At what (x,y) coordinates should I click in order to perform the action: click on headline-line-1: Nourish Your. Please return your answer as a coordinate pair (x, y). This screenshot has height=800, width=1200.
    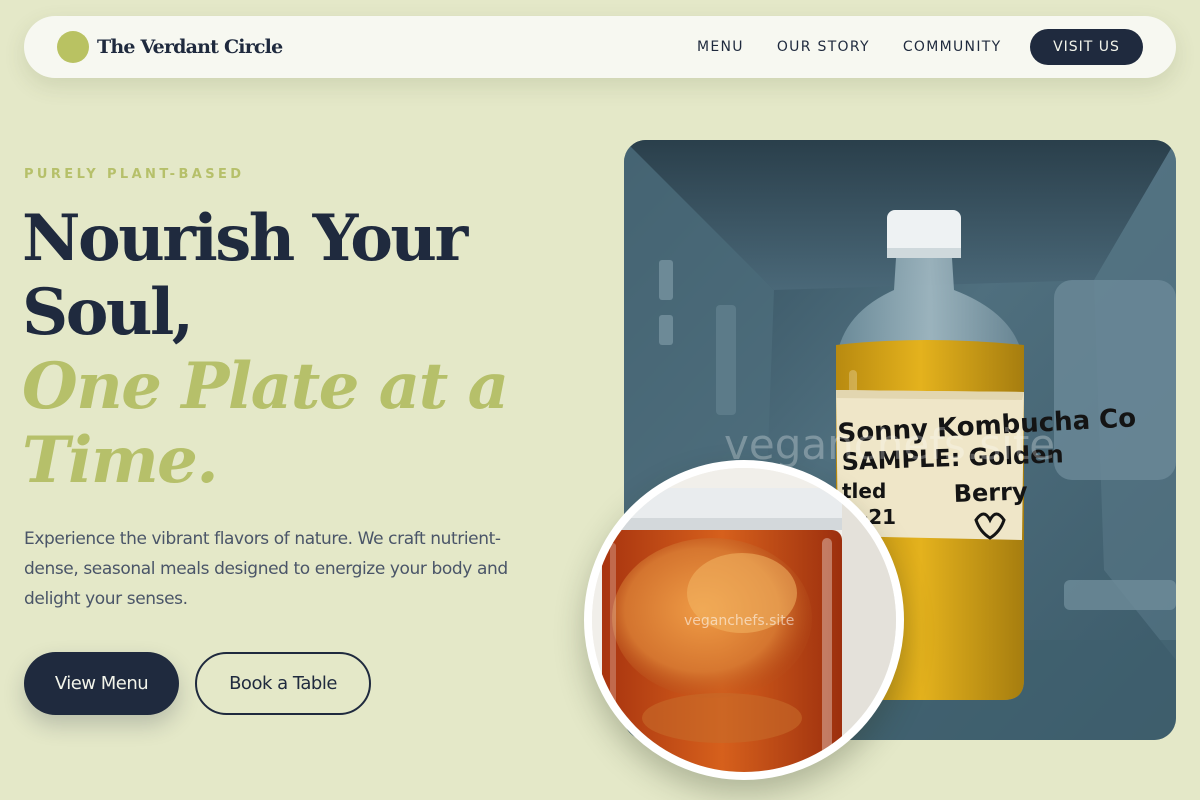
    Looking at the image, I should click on (245, 238).